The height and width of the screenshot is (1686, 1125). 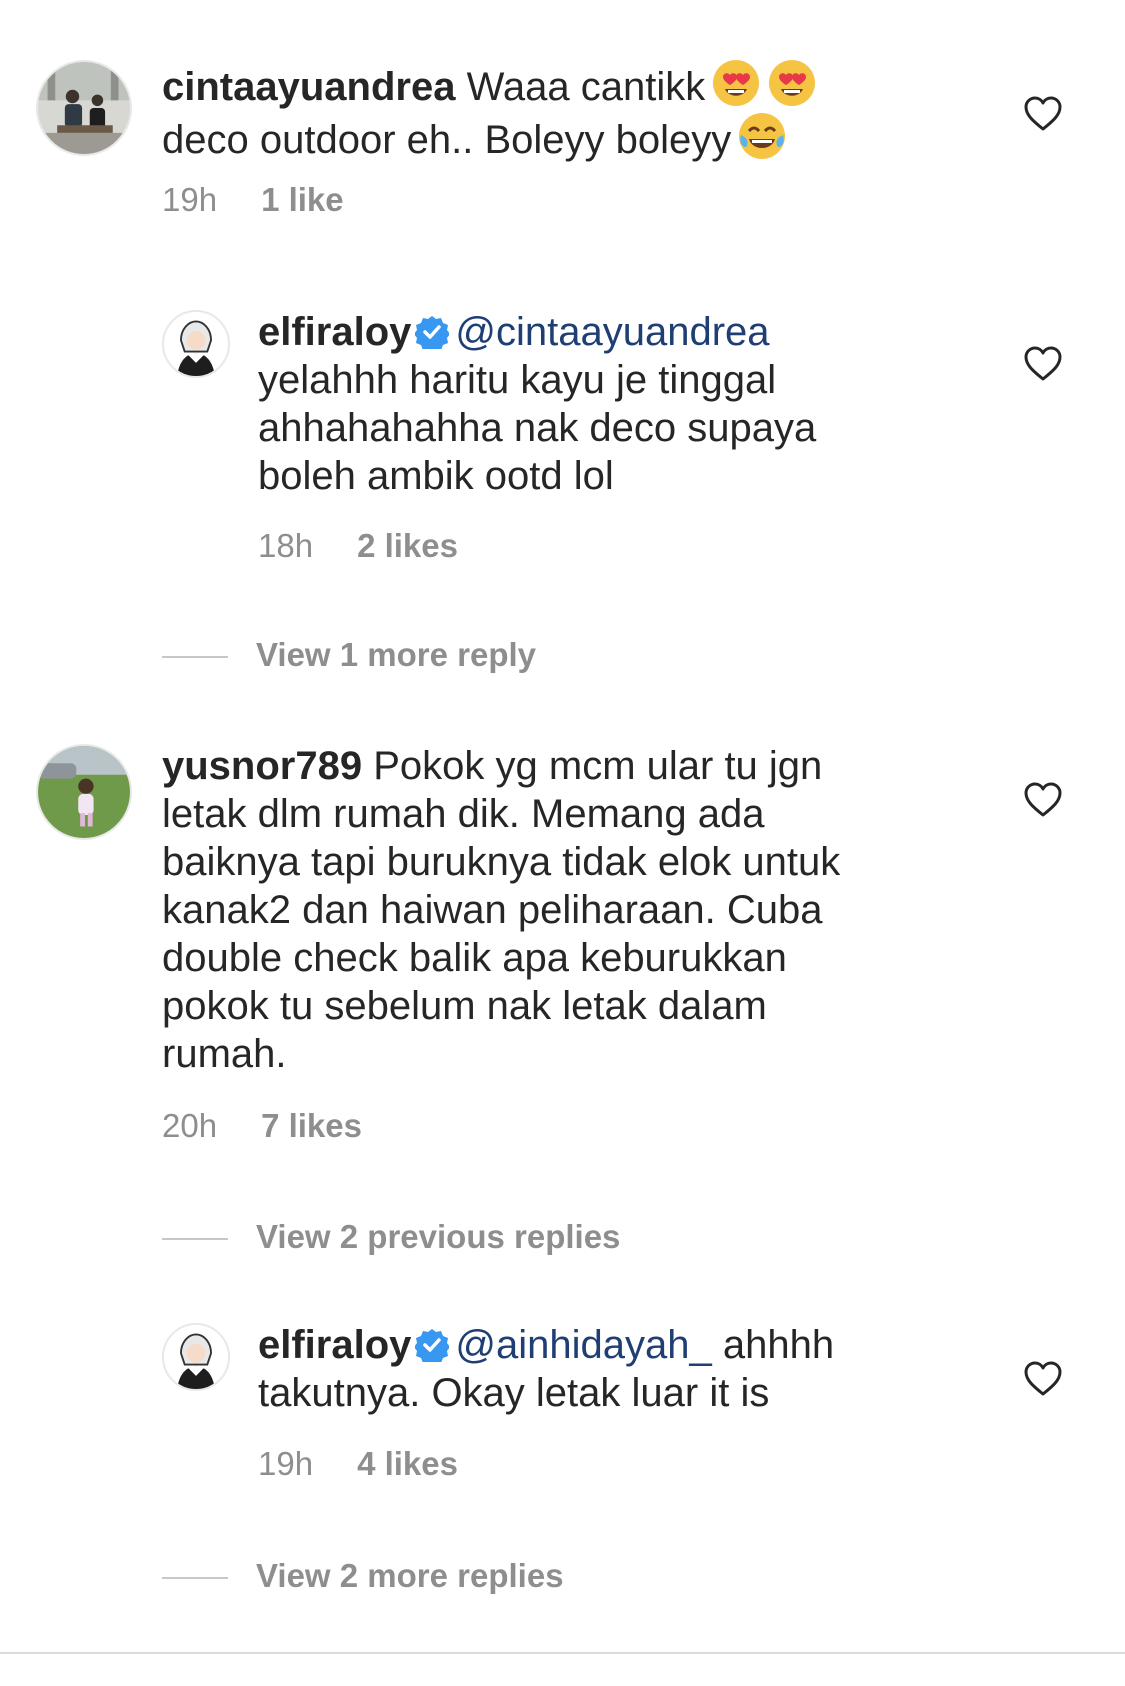 I want to click on comment-body: pokok tu sebelum nak letak dalam, so click(x=464, y=1006).